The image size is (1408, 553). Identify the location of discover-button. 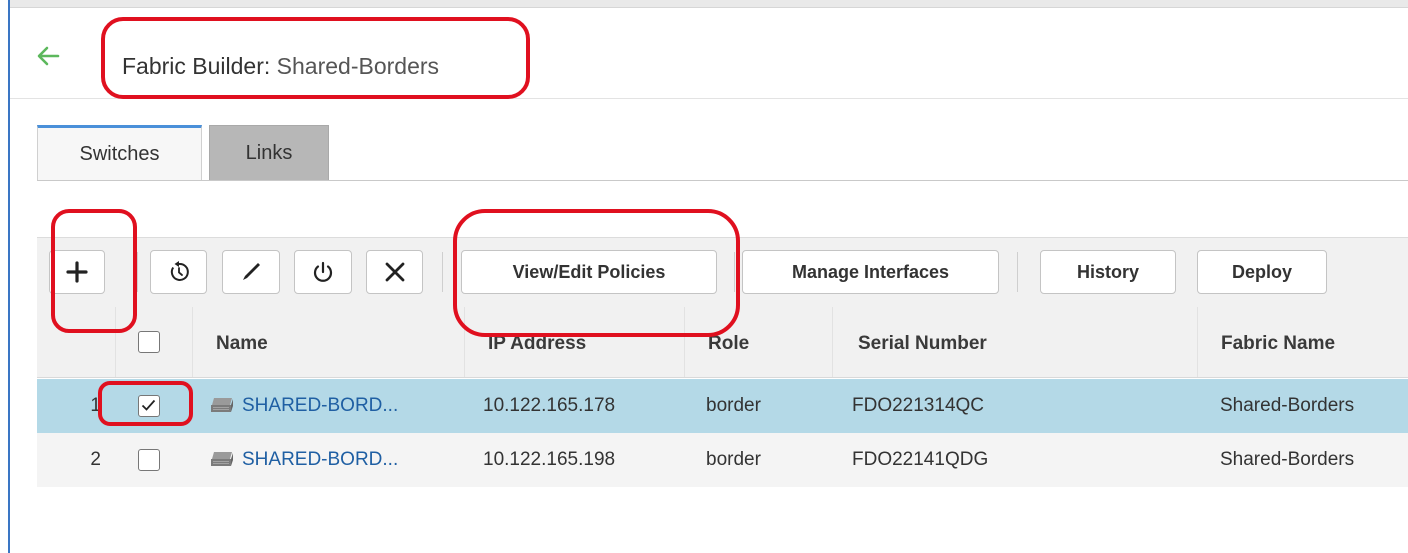
(178, 272).